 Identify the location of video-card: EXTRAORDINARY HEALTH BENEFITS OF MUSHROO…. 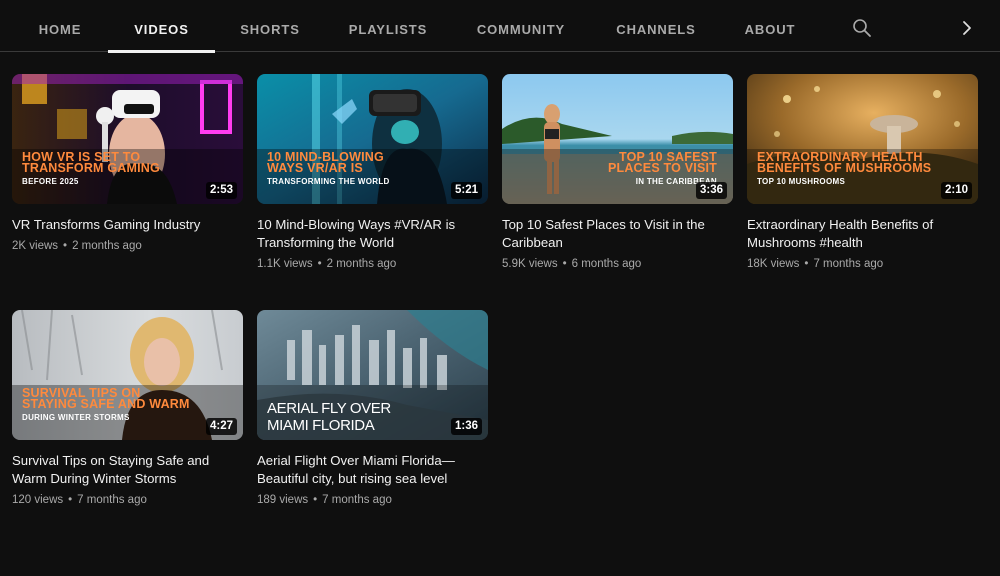
(862, 172).